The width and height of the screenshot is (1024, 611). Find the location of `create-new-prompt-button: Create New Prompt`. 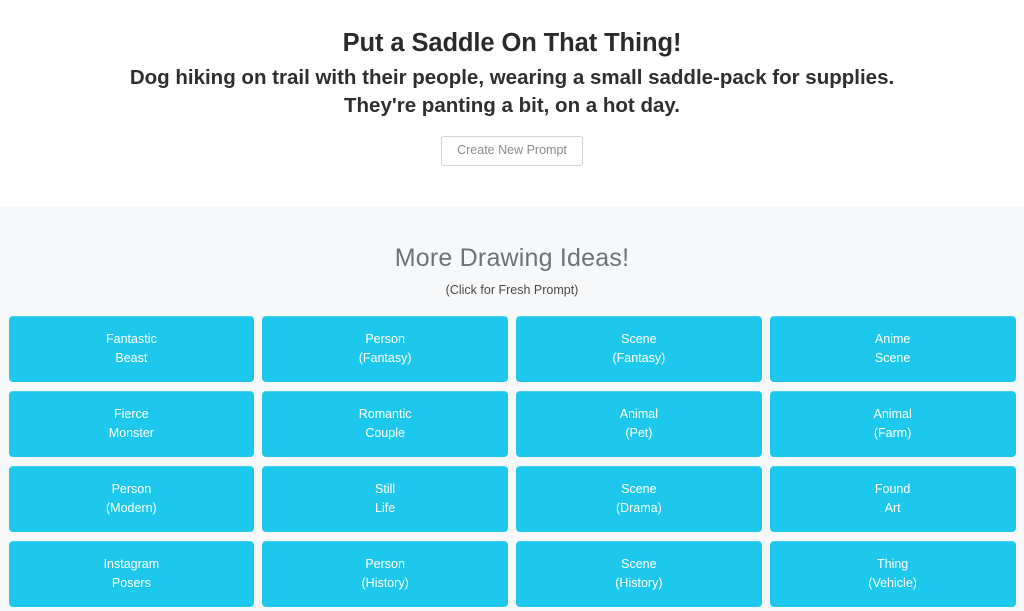

create-new-prompt-button: Create New Prompt is located at coordinates (512, 151).